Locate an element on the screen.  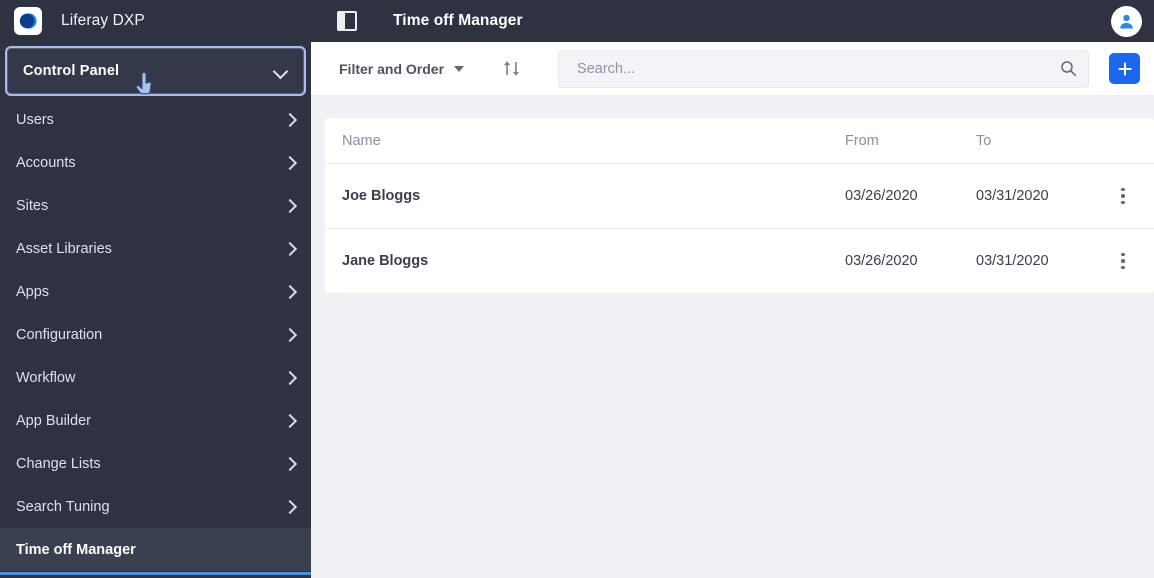
sidebar-item-label: Apps is located at coordinates (33, 291).